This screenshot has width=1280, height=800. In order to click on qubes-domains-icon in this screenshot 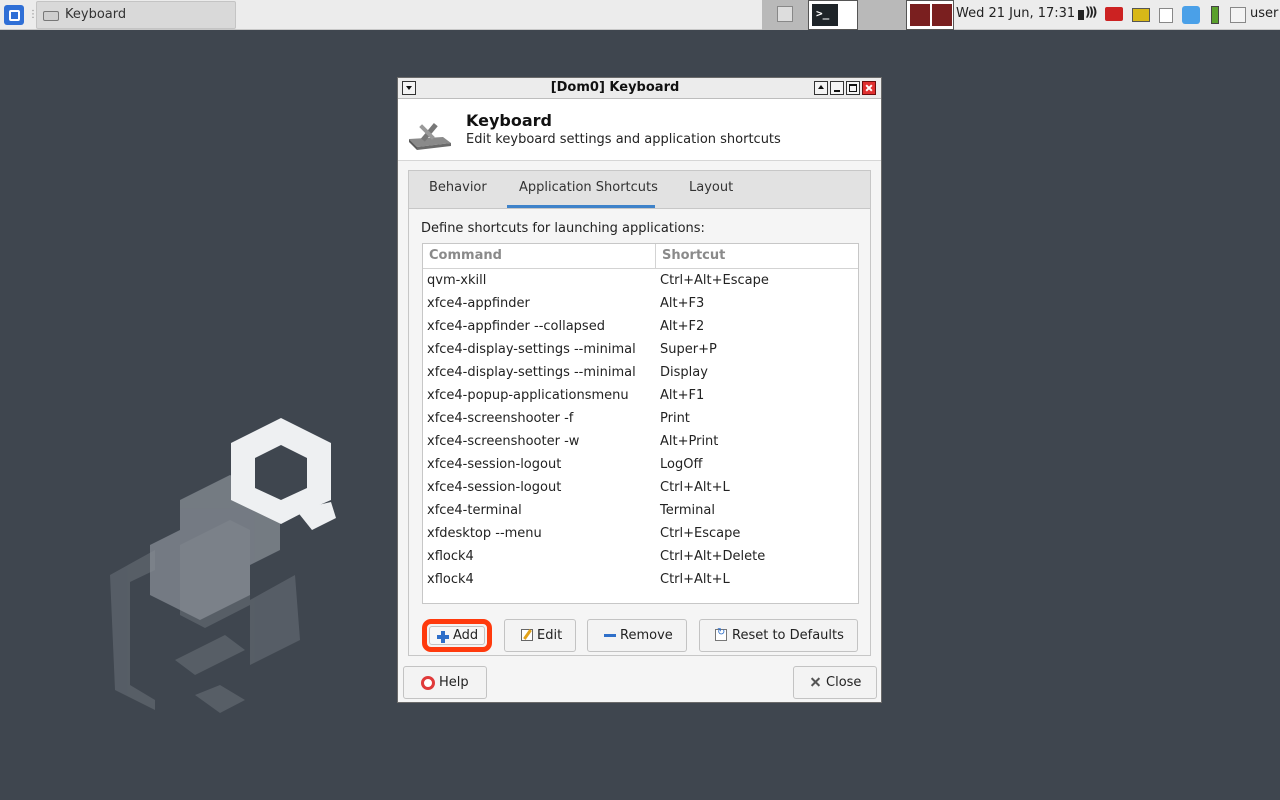, I will do `click(1192, 15)`.